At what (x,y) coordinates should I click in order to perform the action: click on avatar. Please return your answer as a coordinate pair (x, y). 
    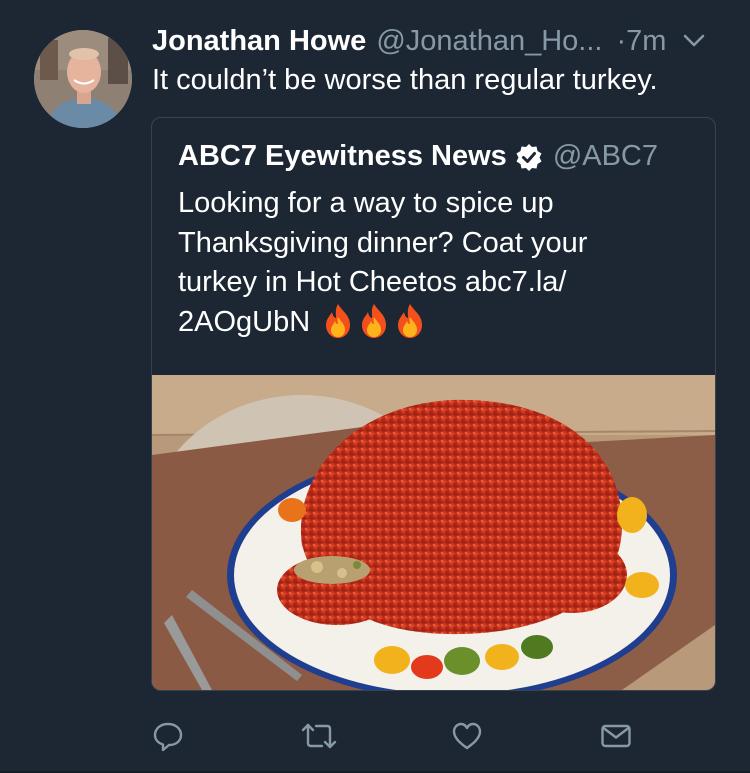
    Looking at the image, I should click on (83, 79).